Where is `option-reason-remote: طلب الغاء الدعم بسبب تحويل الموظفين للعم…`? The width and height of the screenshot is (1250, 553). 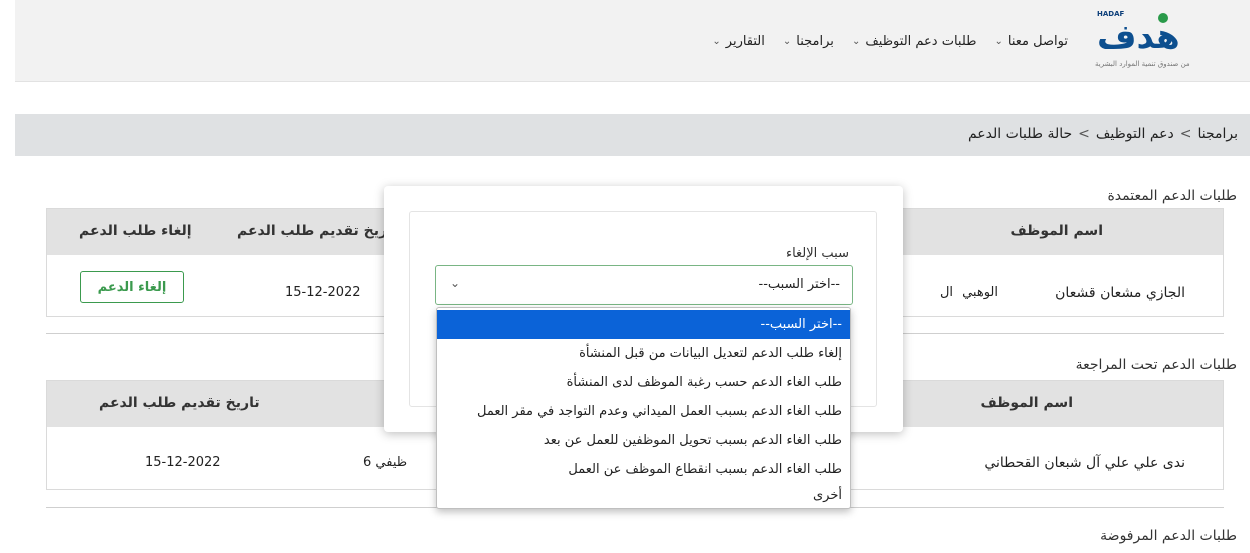
option-reason-remote: طلب الغاء الدعم بسبب تحويل الموظفين للعم… is located at coordinates (643, 440).